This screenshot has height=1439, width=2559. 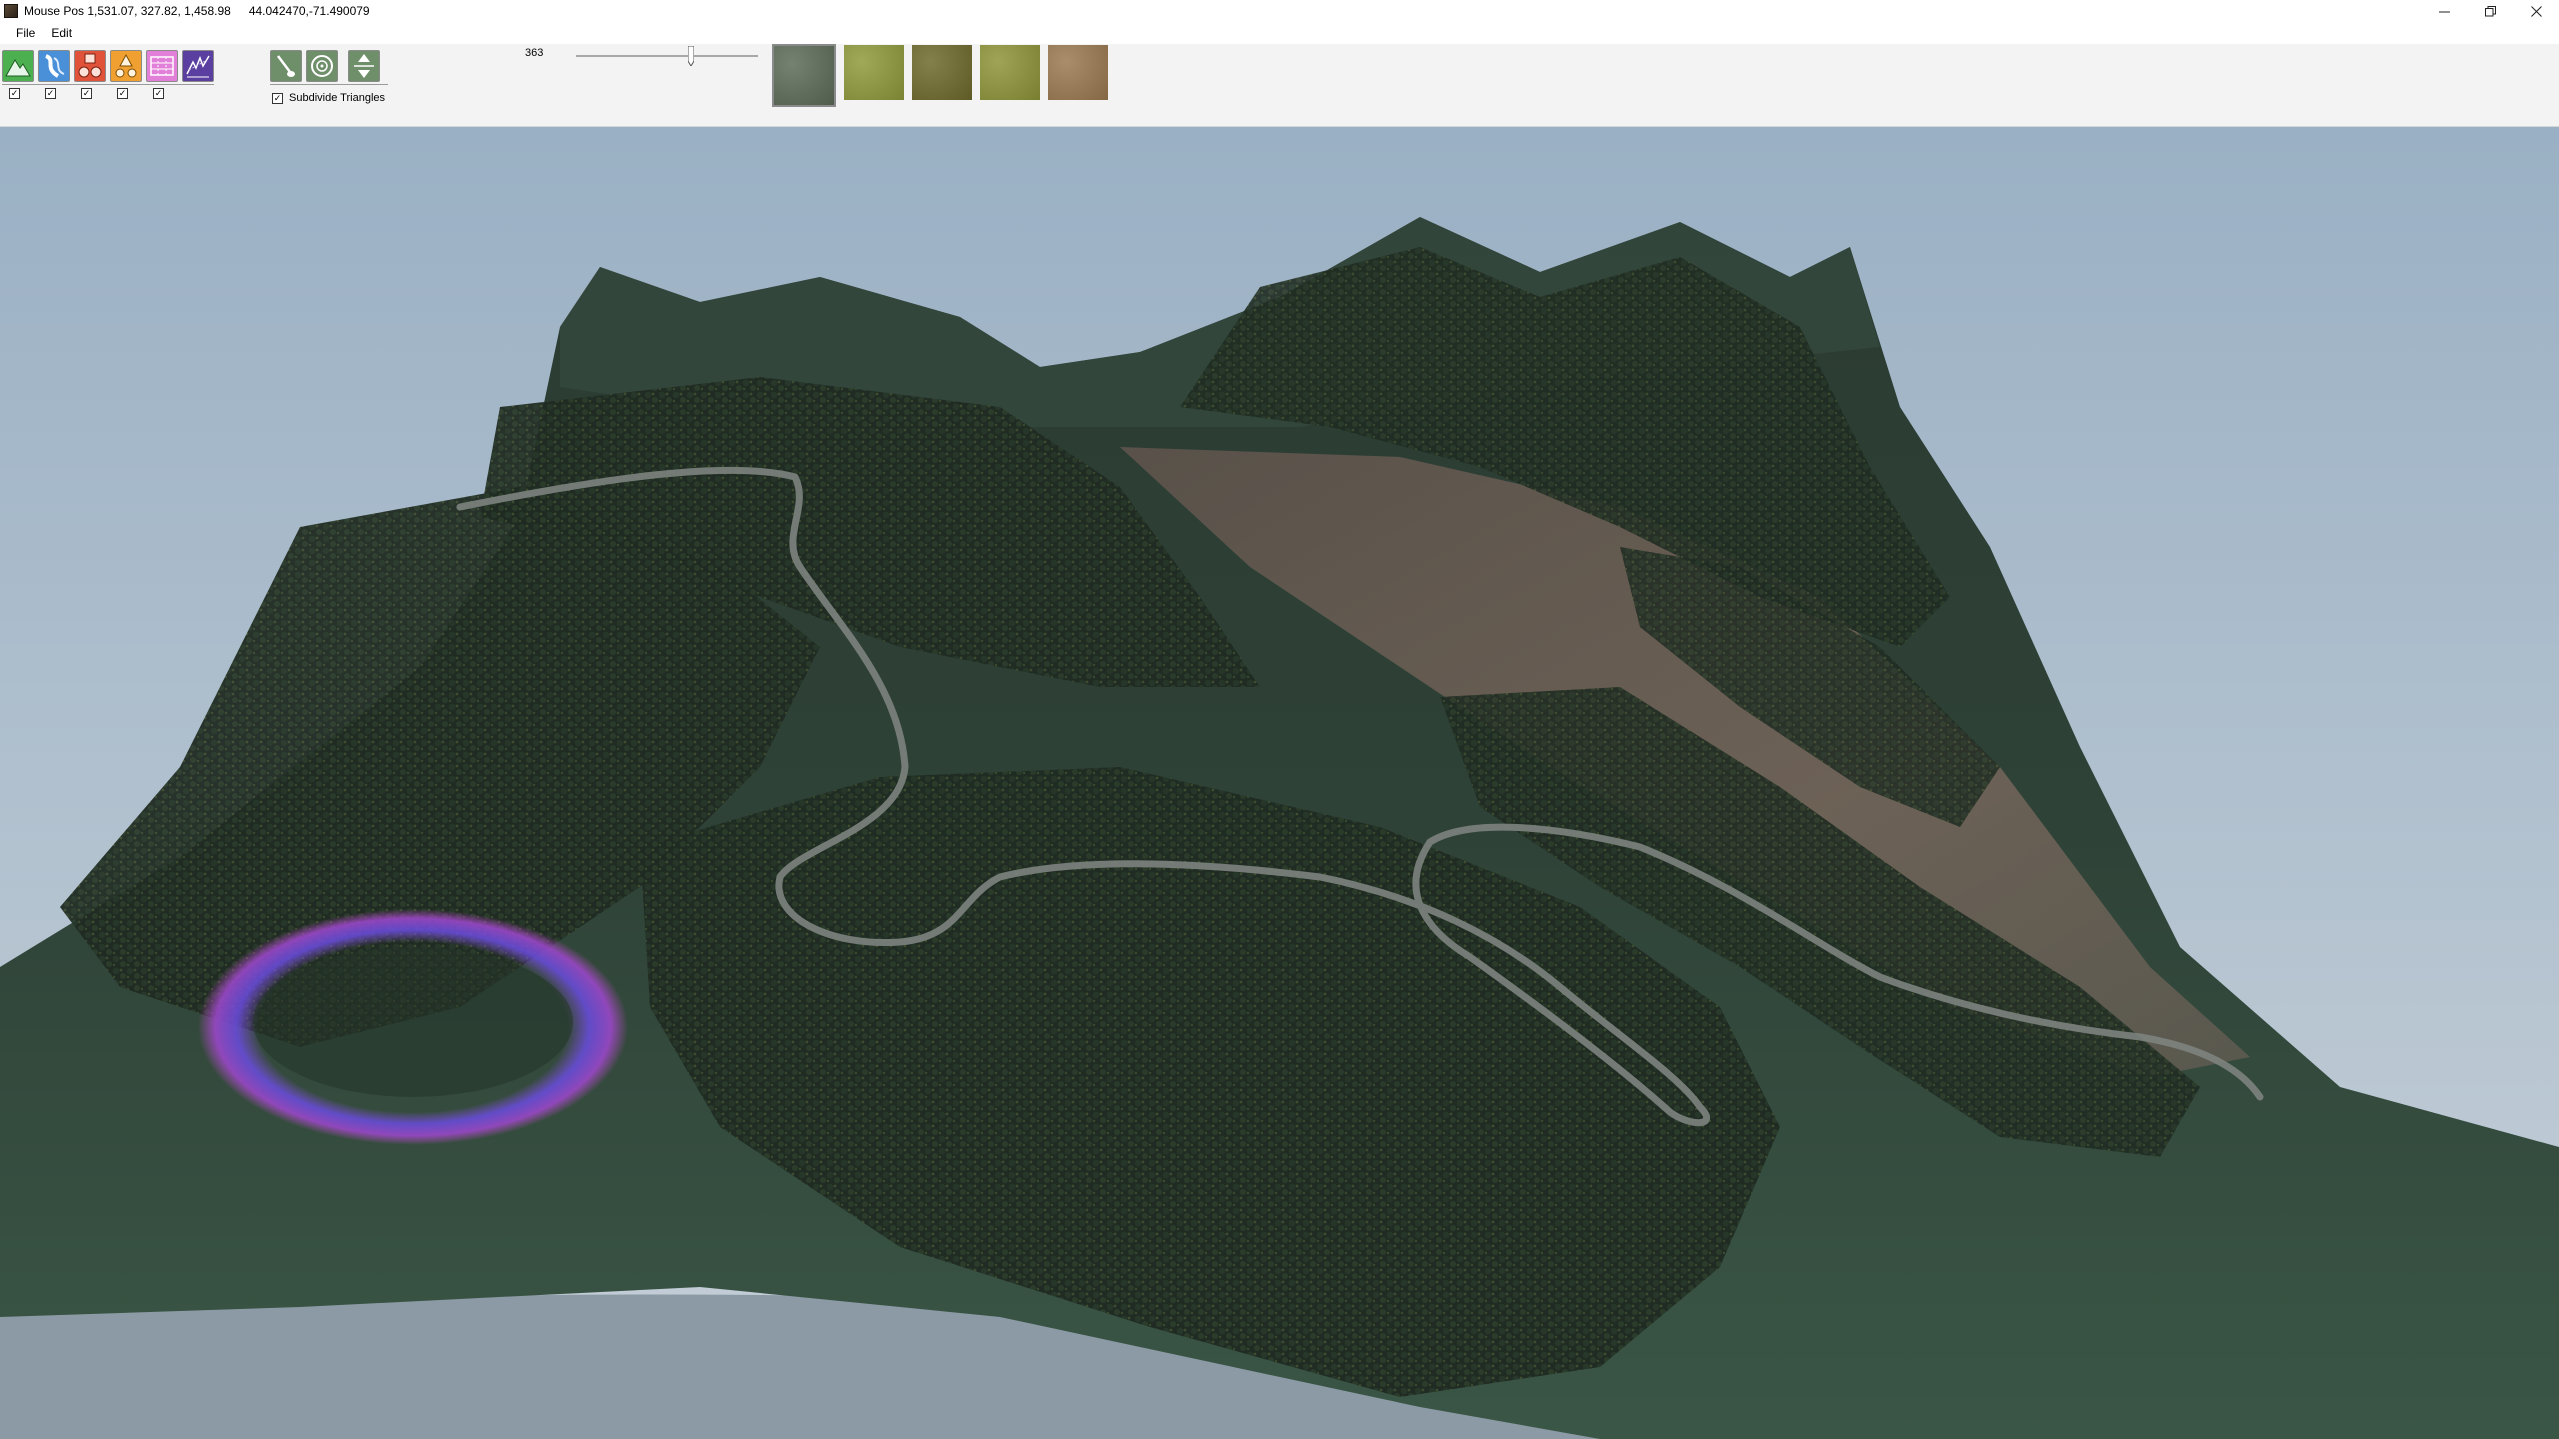 I want to click on brush-tool-button, so click(x=286, y=66).